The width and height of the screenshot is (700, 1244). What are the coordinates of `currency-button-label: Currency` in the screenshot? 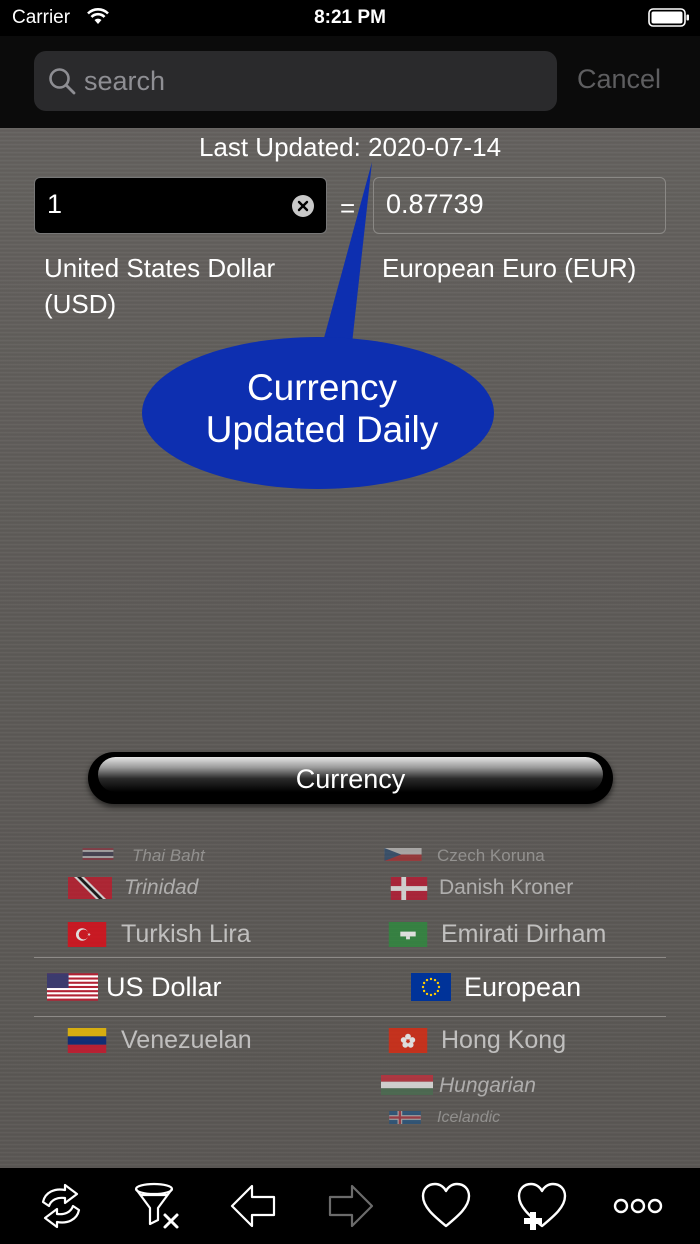 It's located at (350, 779).